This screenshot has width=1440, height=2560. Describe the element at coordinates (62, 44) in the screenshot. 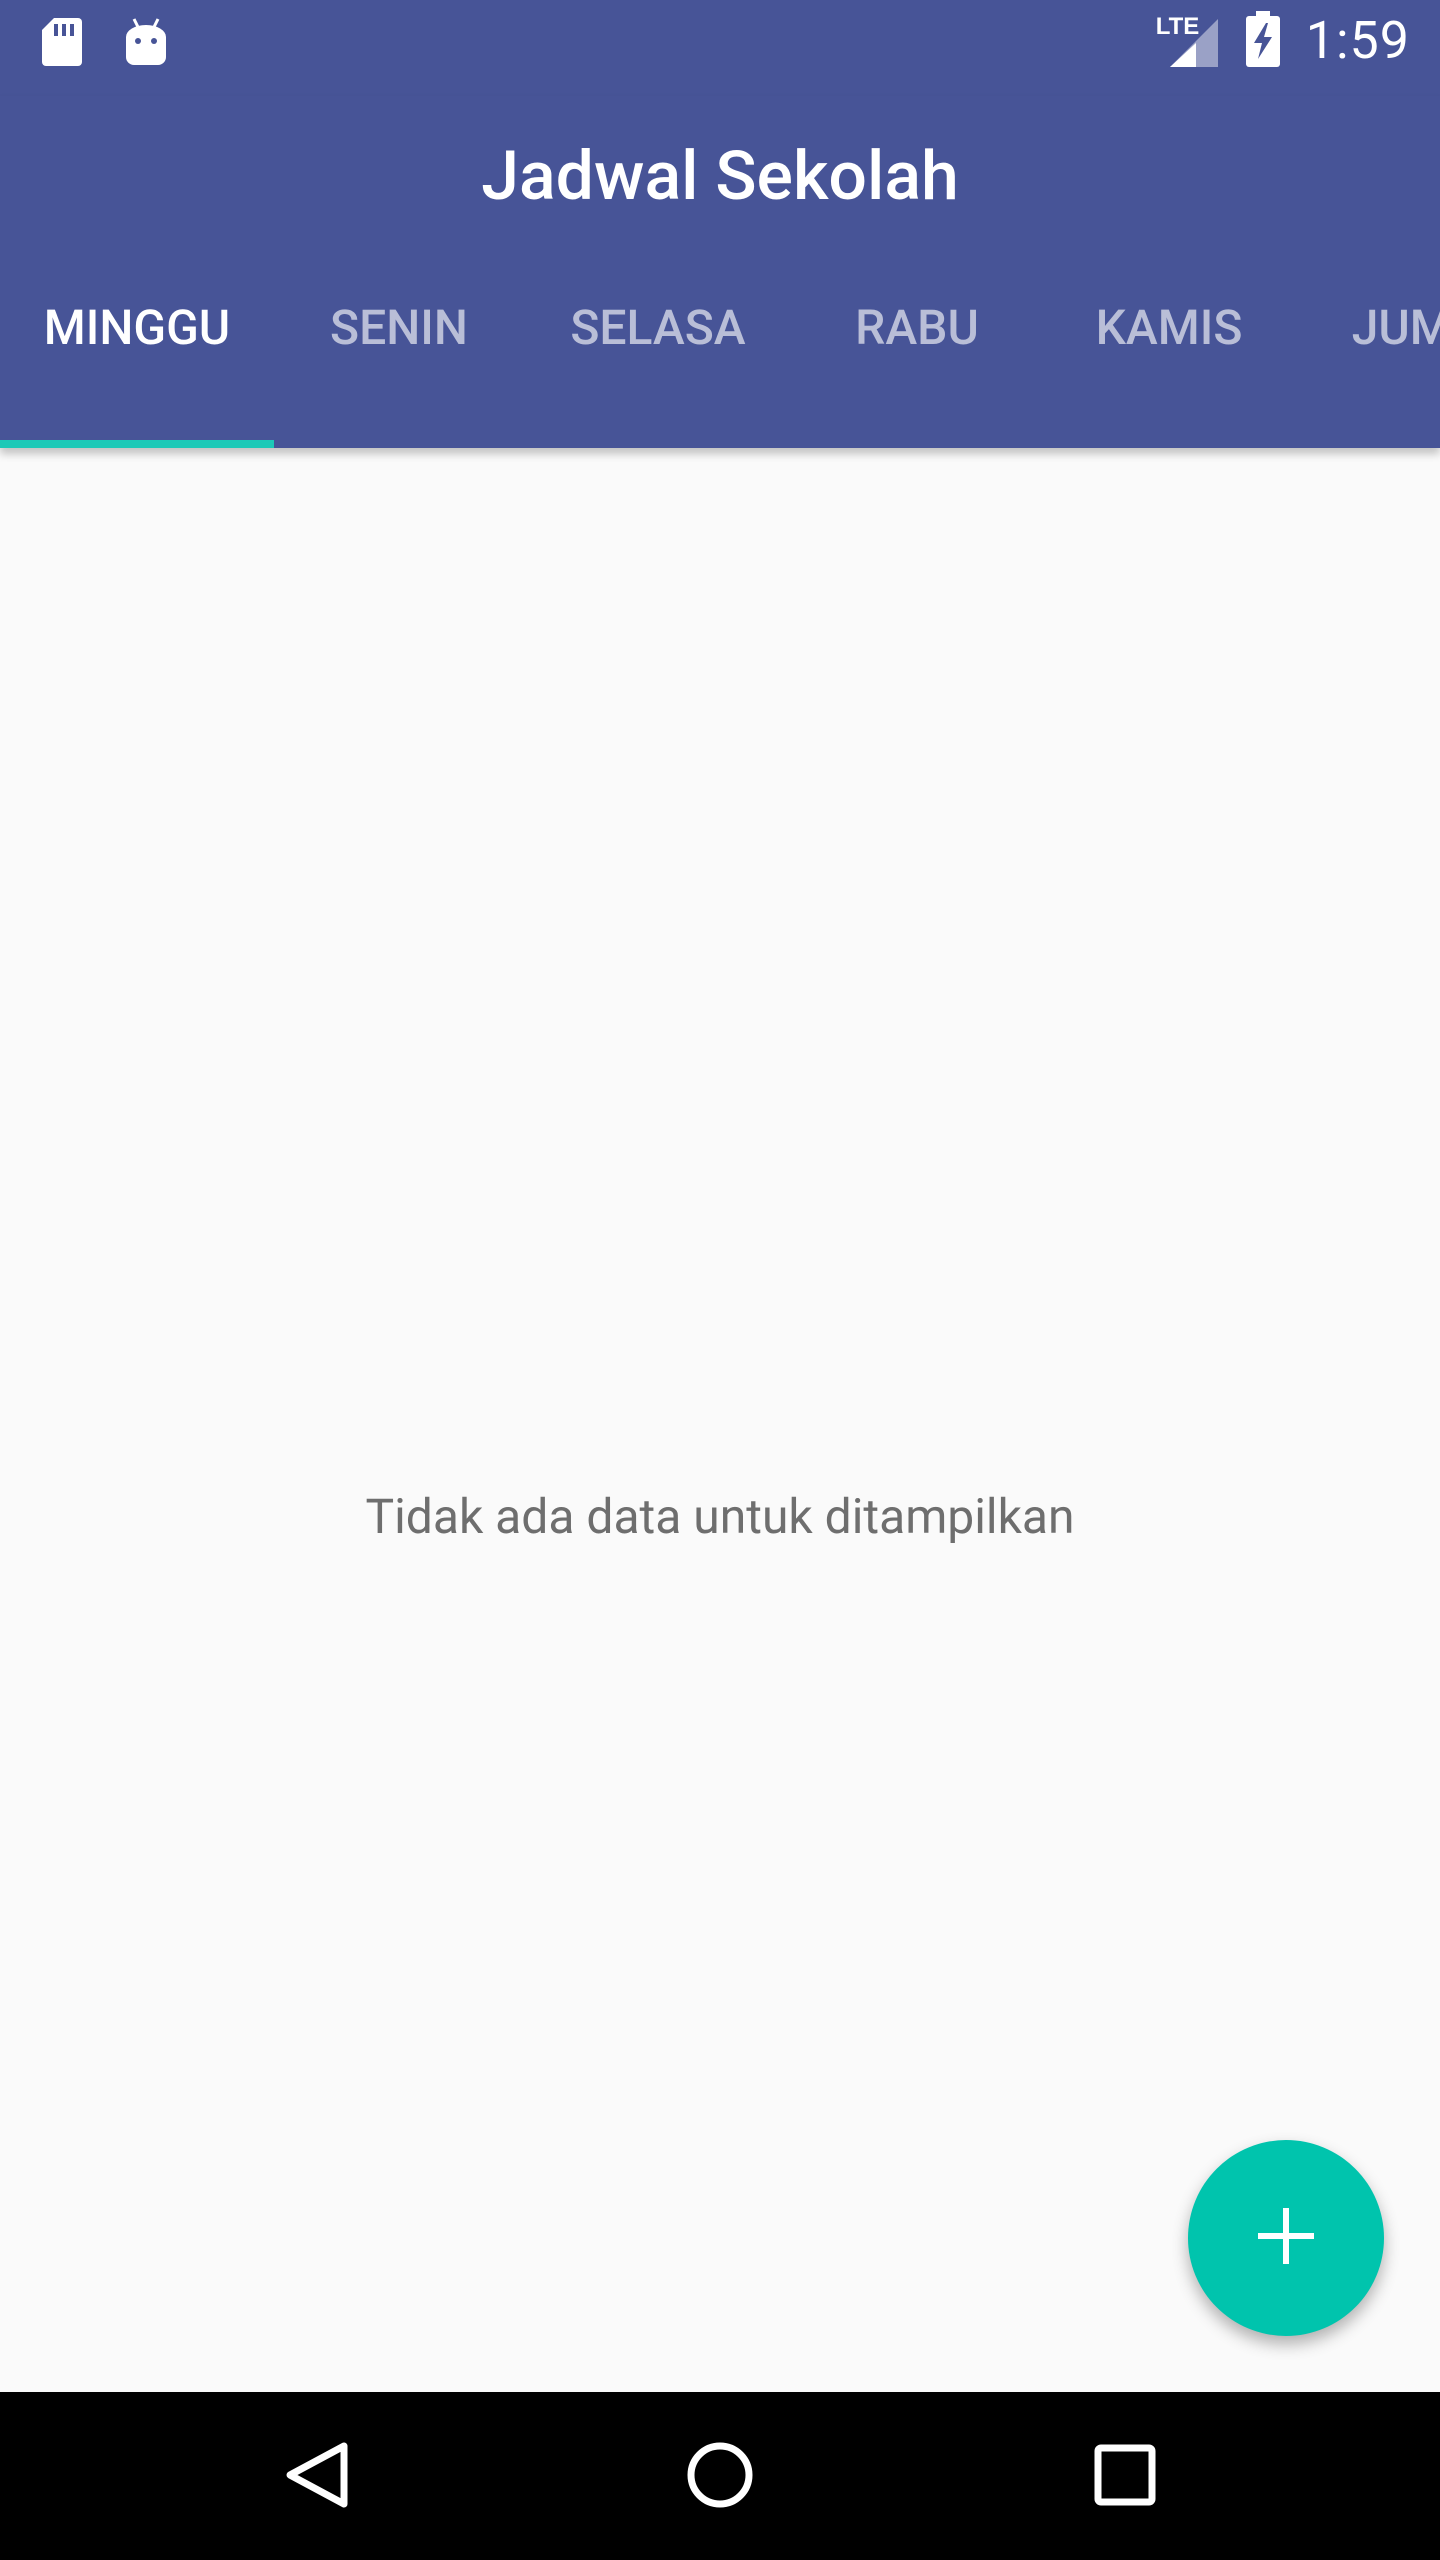

I see `sd-card-icon` at that location.